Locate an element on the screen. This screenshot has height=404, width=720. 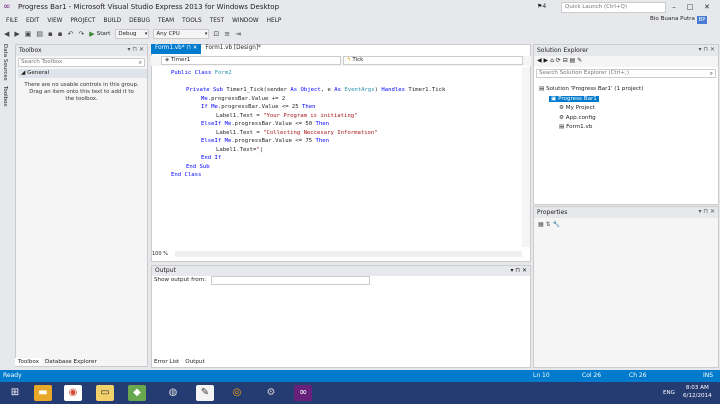
data-sources-tab: Data Sources is located at coordinates (5, 62).